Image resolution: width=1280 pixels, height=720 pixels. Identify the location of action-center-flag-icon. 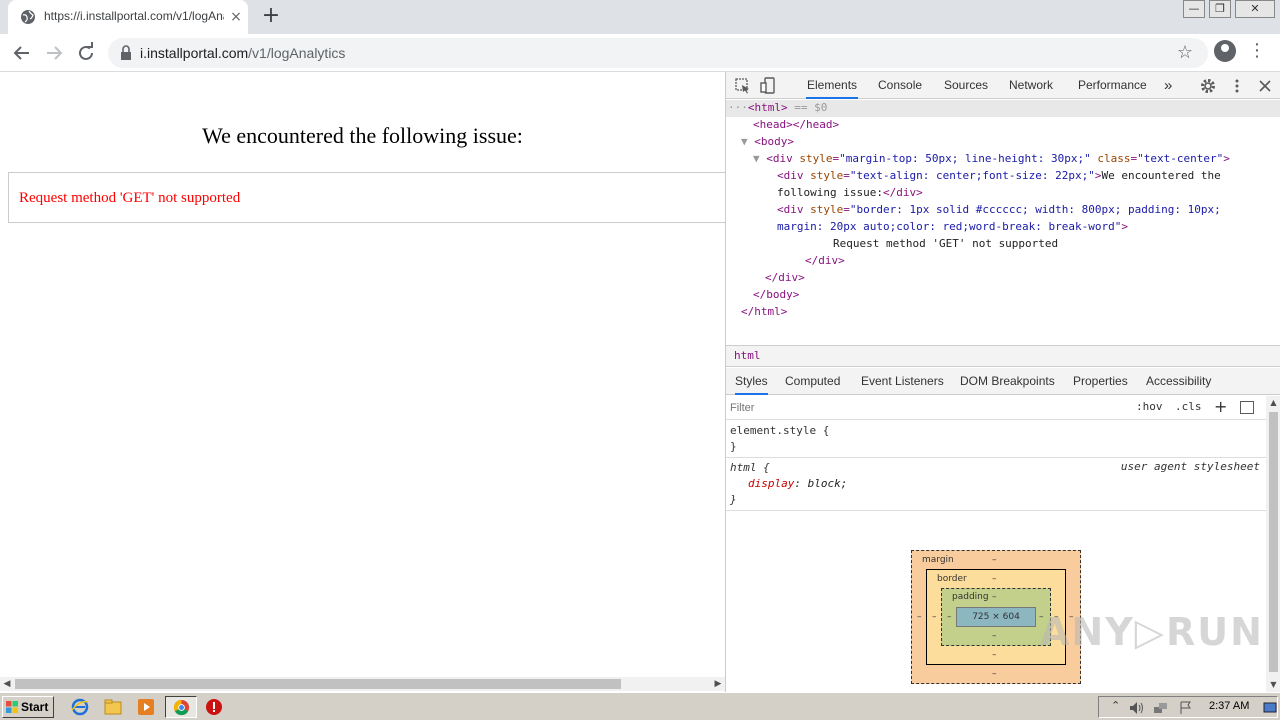
(1186, 708).